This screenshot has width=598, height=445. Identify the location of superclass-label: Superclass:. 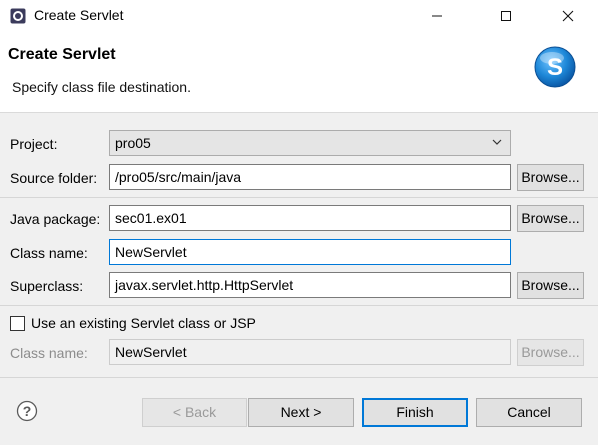
(47, 286).